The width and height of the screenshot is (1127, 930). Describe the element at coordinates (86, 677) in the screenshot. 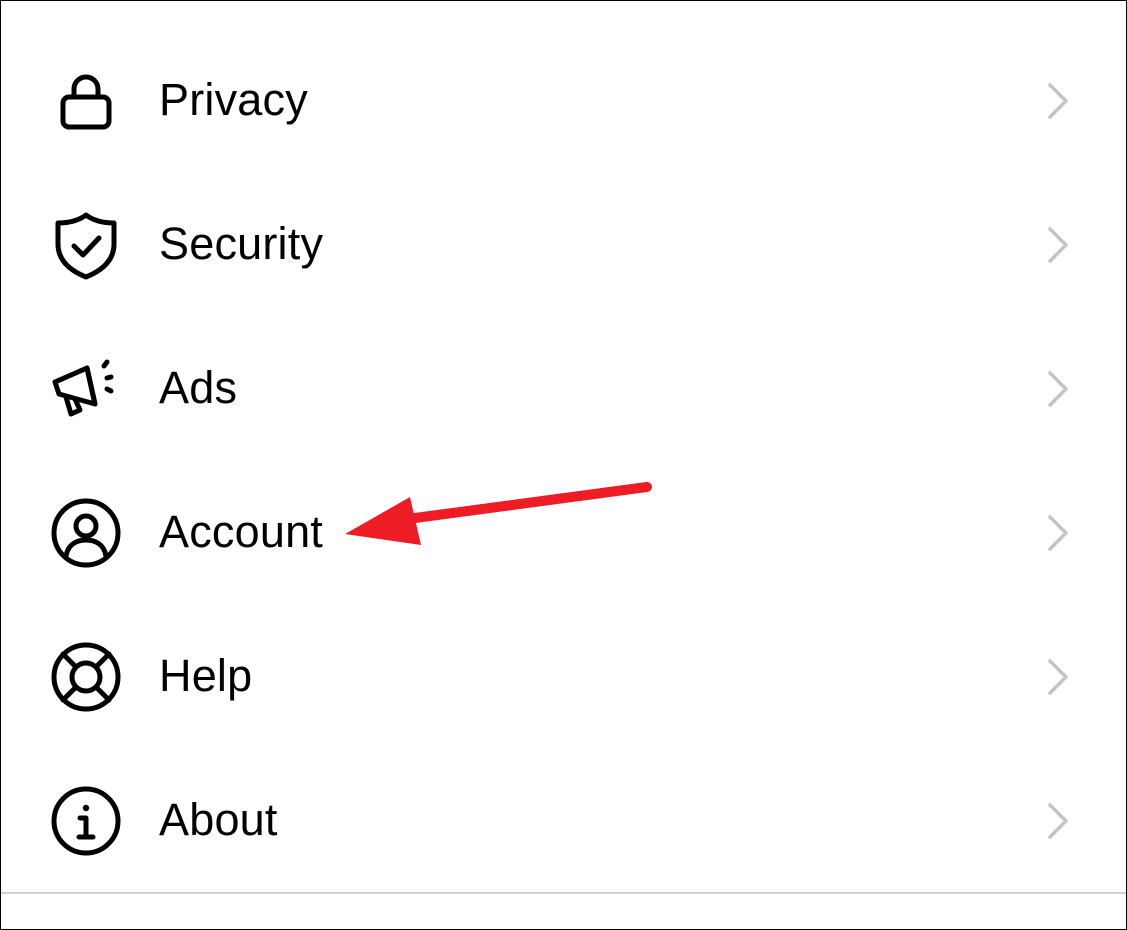

I see `lifebuoy-icon` at that location.